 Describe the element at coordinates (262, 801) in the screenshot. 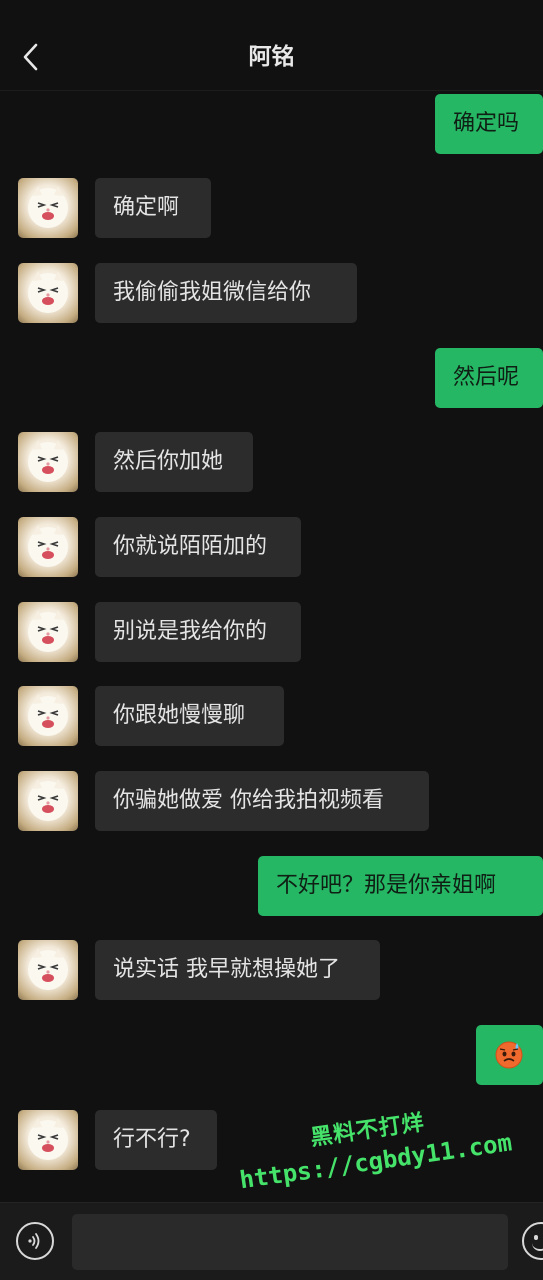

I see `message-bubble: 你骗她做爱 你给我拍视频看` at that location.